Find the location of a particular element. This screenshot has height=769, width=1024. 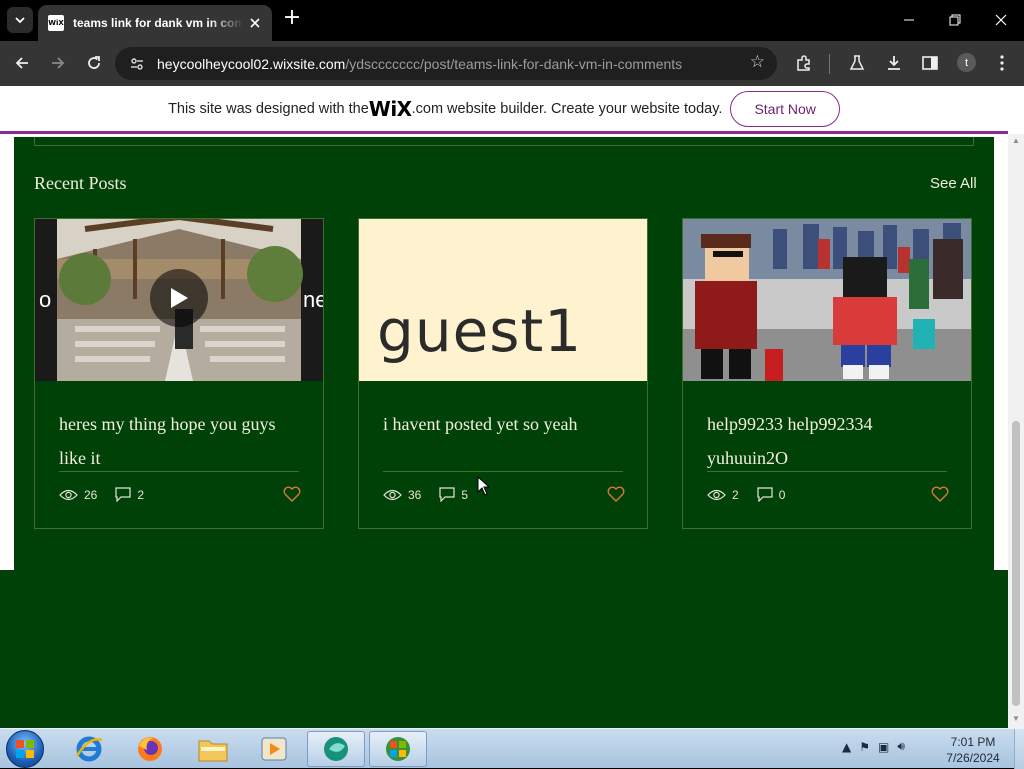

play-button is located at coordinates (179, 298).